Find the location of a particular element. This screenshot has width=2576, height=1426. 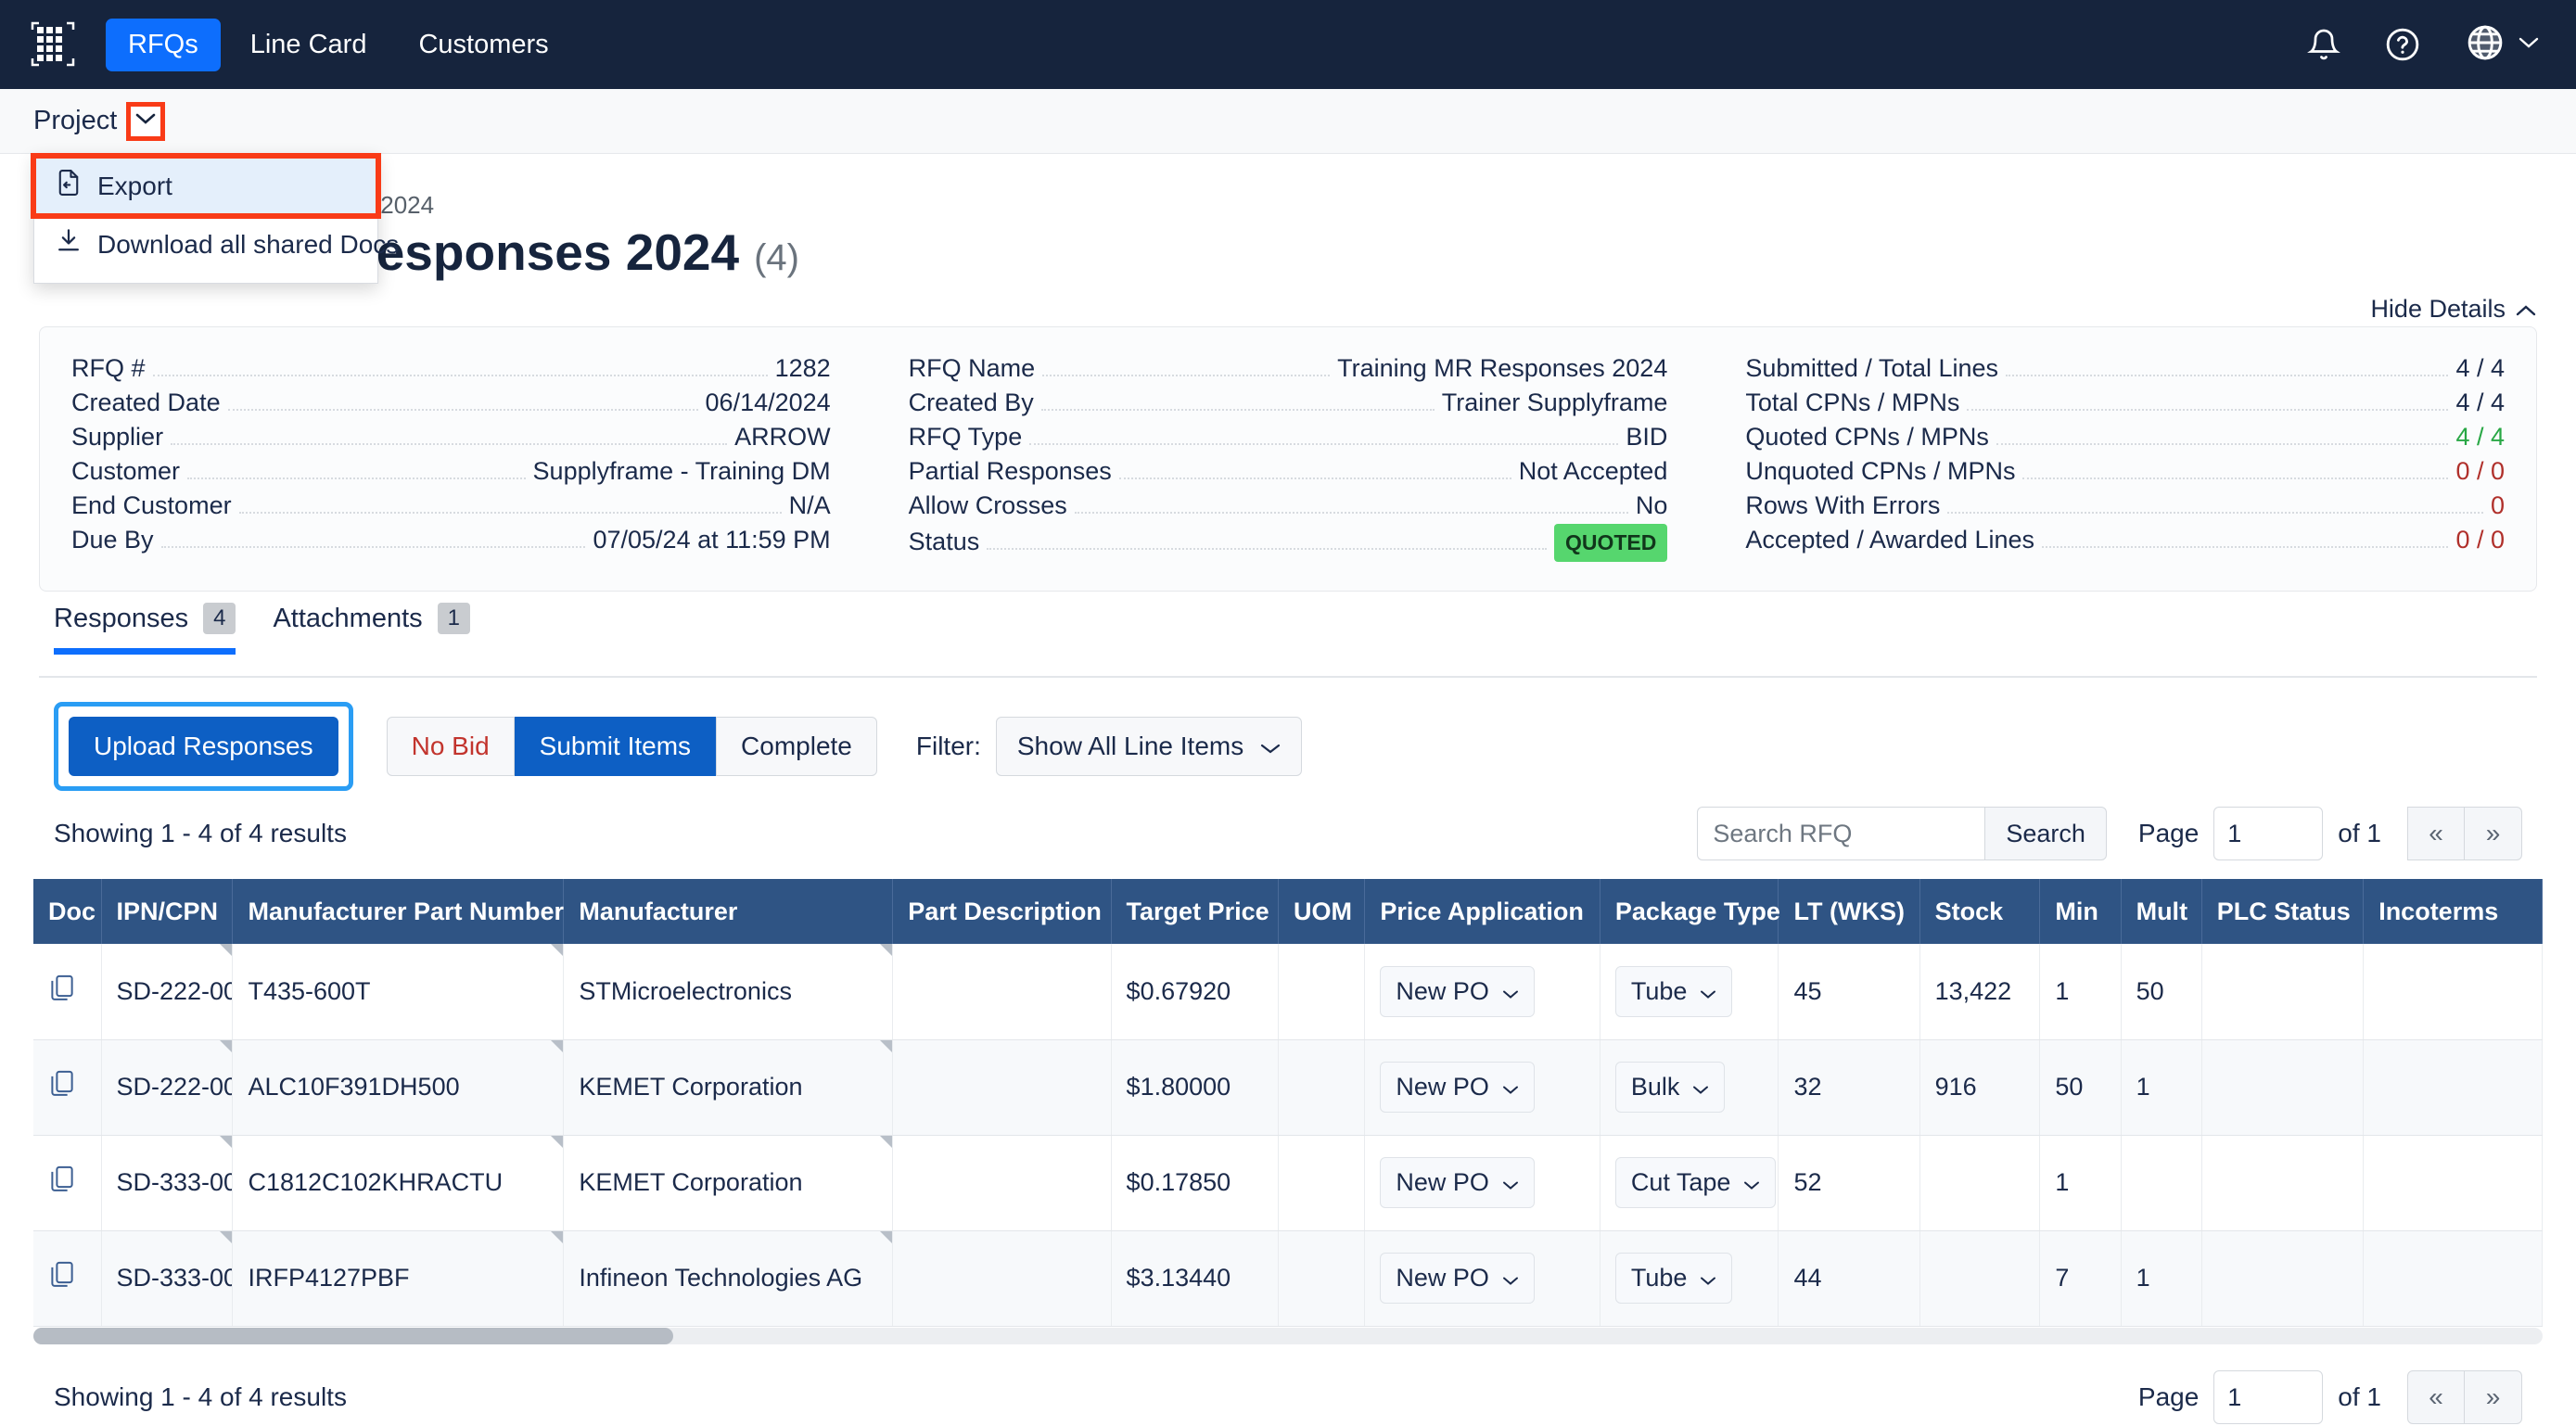

search-input is located at coordinates (1841, 833).